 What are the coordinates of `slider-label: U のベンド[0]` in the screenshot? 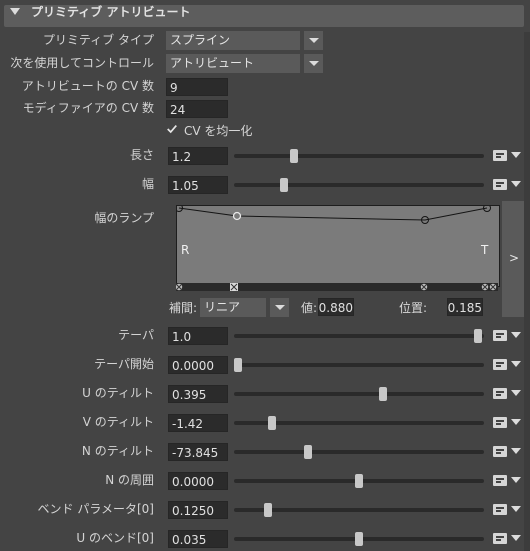 It's located at (115, 538).